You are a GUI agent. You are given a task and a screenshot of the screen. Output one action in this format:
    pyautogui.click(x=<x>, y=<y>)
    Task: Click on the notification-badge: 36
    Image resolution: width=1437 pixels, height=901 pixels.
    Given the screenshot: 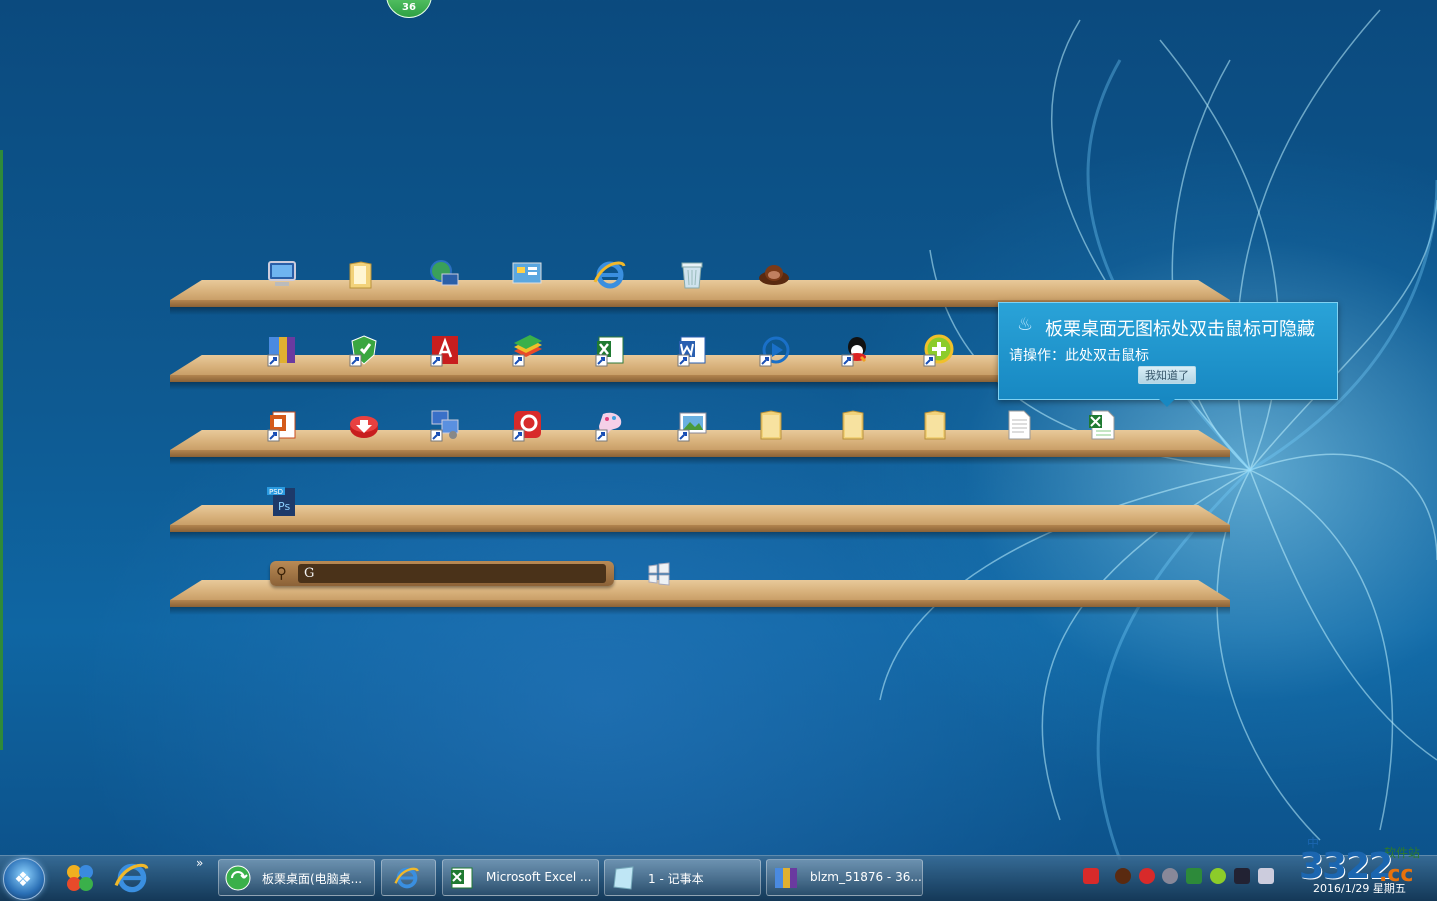 What is the action you would take?
    pyautogui.click(x=409, y=9)
    